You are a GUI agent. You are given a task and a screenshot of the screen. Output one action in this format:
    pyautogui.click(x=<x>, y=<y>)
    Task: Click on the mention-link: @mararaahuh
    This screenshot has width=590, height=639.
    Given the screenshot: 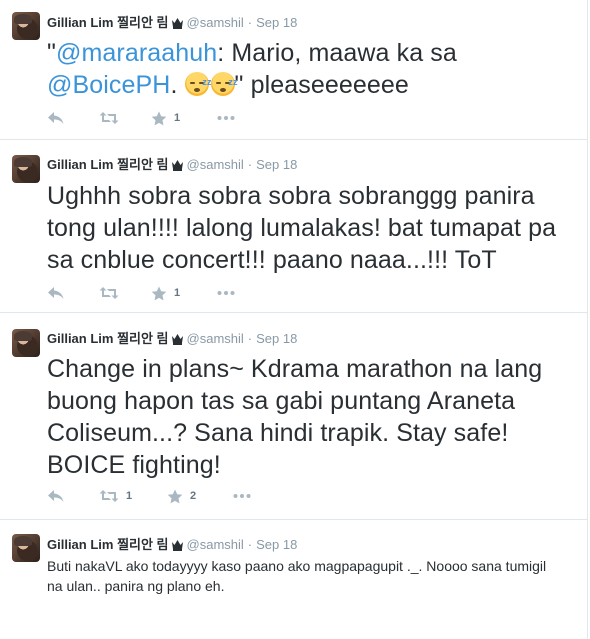 What is the action you would take?
    pyautogui.click(x=136, y=53)
    